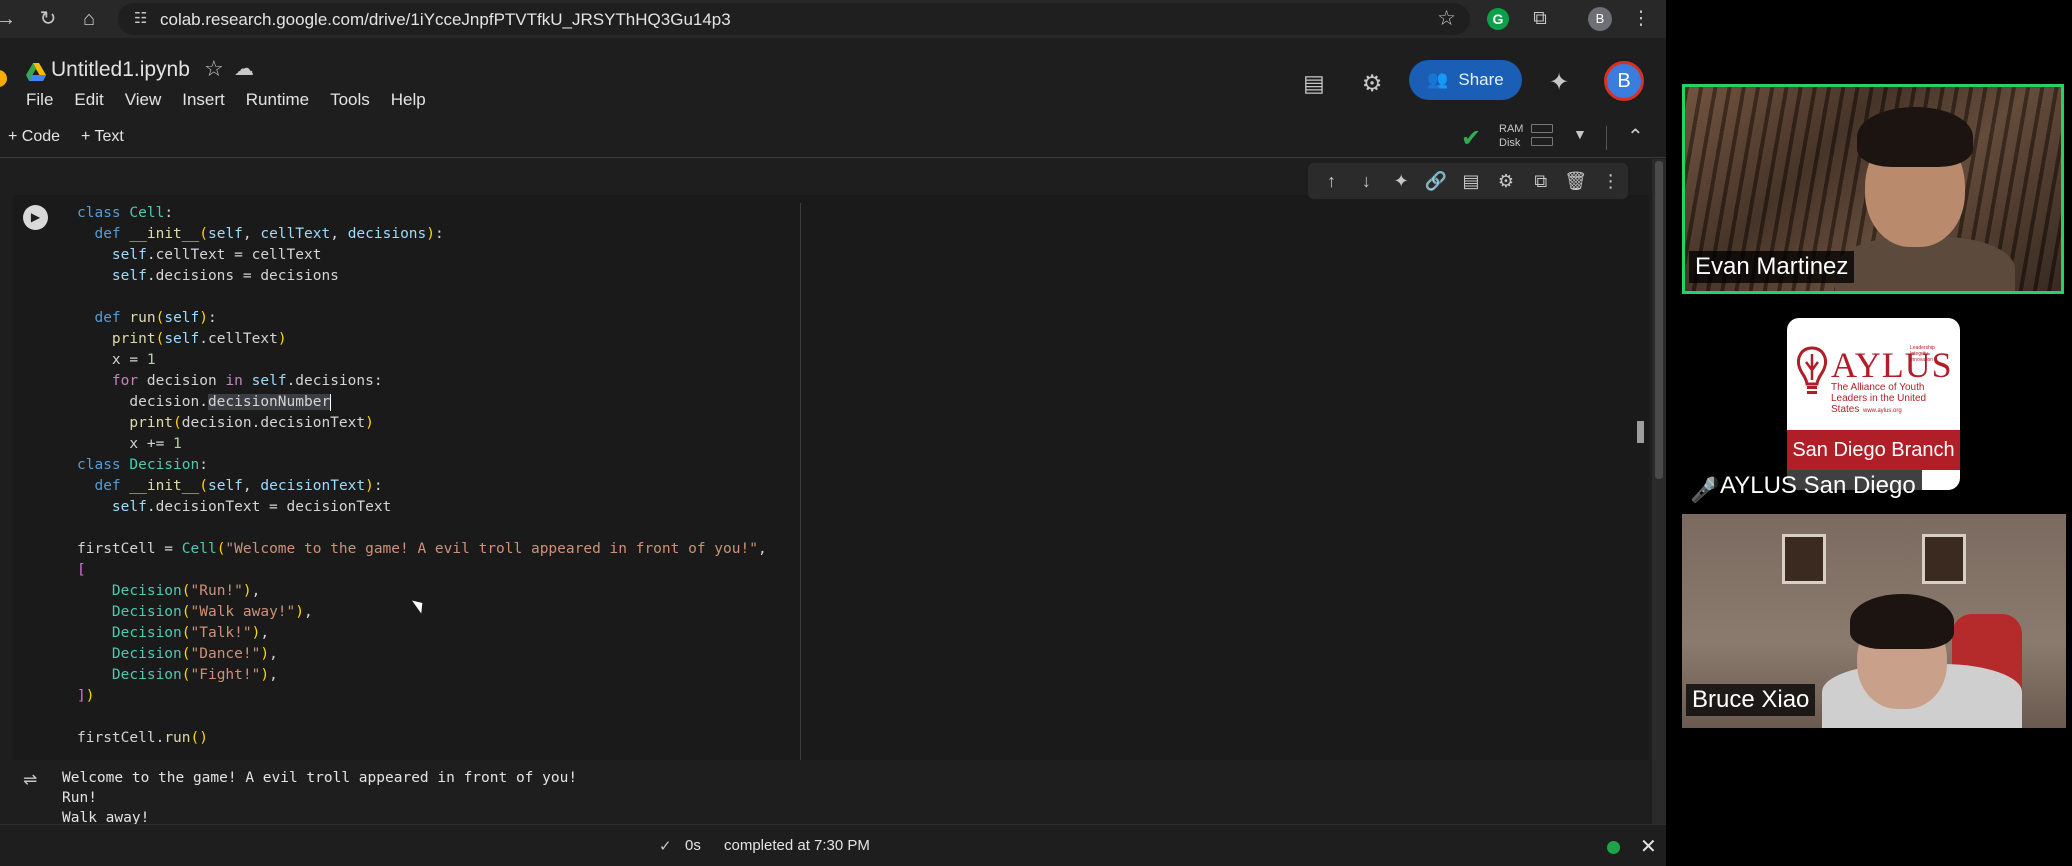 The image size is (2072, 866). Describe the element at coordinates (9, 19) in the screenshot. I see `forward-icon: →` at that location.